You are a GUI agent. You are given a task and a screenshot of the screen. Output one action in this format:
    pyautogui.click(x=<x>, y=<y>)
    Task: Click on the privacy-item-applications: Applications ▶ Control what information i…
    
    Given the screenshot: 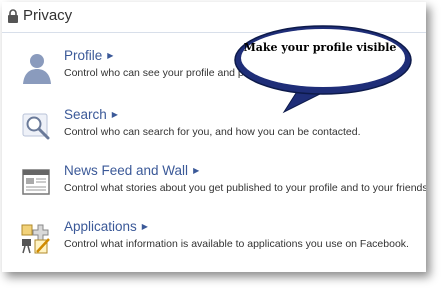 What is the action you would take?
    pyautogui.click(x=214, y=238)
    